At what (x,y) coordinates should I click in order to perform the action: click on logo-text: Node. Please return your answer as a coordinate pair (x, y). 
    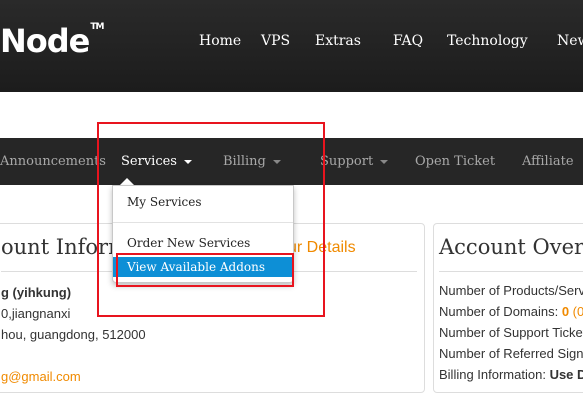
    Looking at the image, I should click on (45, 41).